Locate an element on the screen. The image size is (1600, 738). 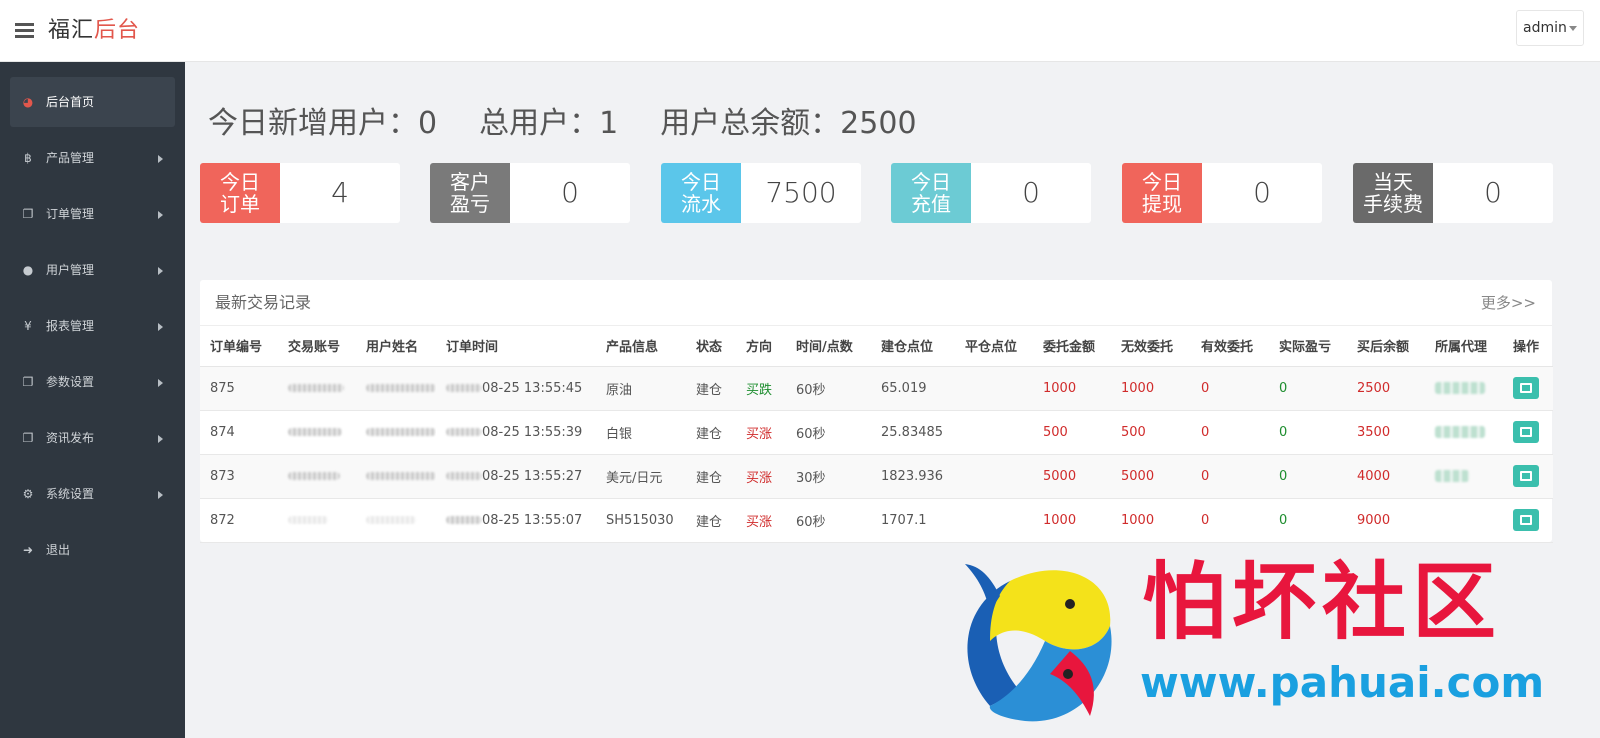
sidebar-item-products: ฿ 产品管理 is located at coordinates (92, 158).